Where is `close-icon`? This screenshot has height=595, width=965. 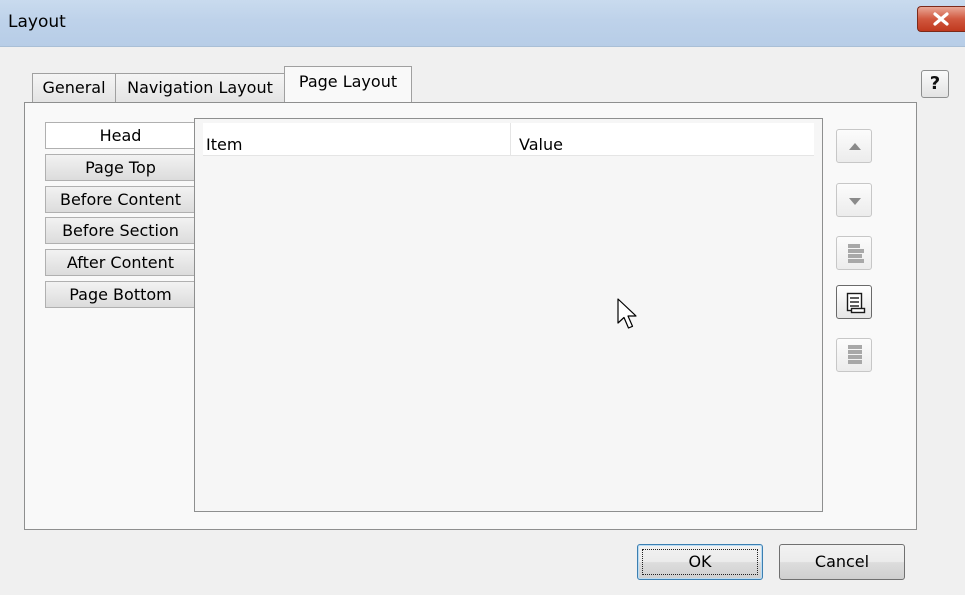
close-icon is located at coordinates (941, 19).